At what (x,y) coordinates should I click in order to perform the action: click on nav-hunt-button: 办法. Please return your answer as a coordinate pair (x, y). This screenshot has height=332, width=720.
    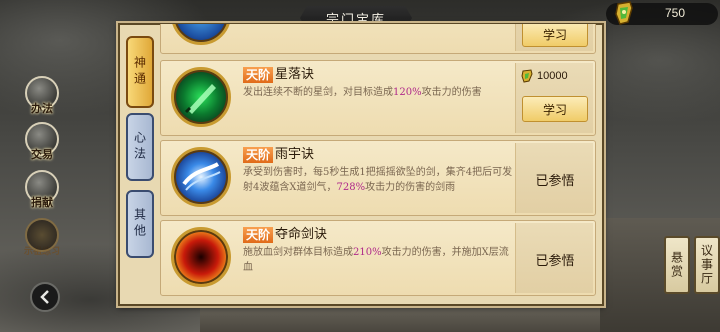
    Looking at the image, I should click on (42, 100).